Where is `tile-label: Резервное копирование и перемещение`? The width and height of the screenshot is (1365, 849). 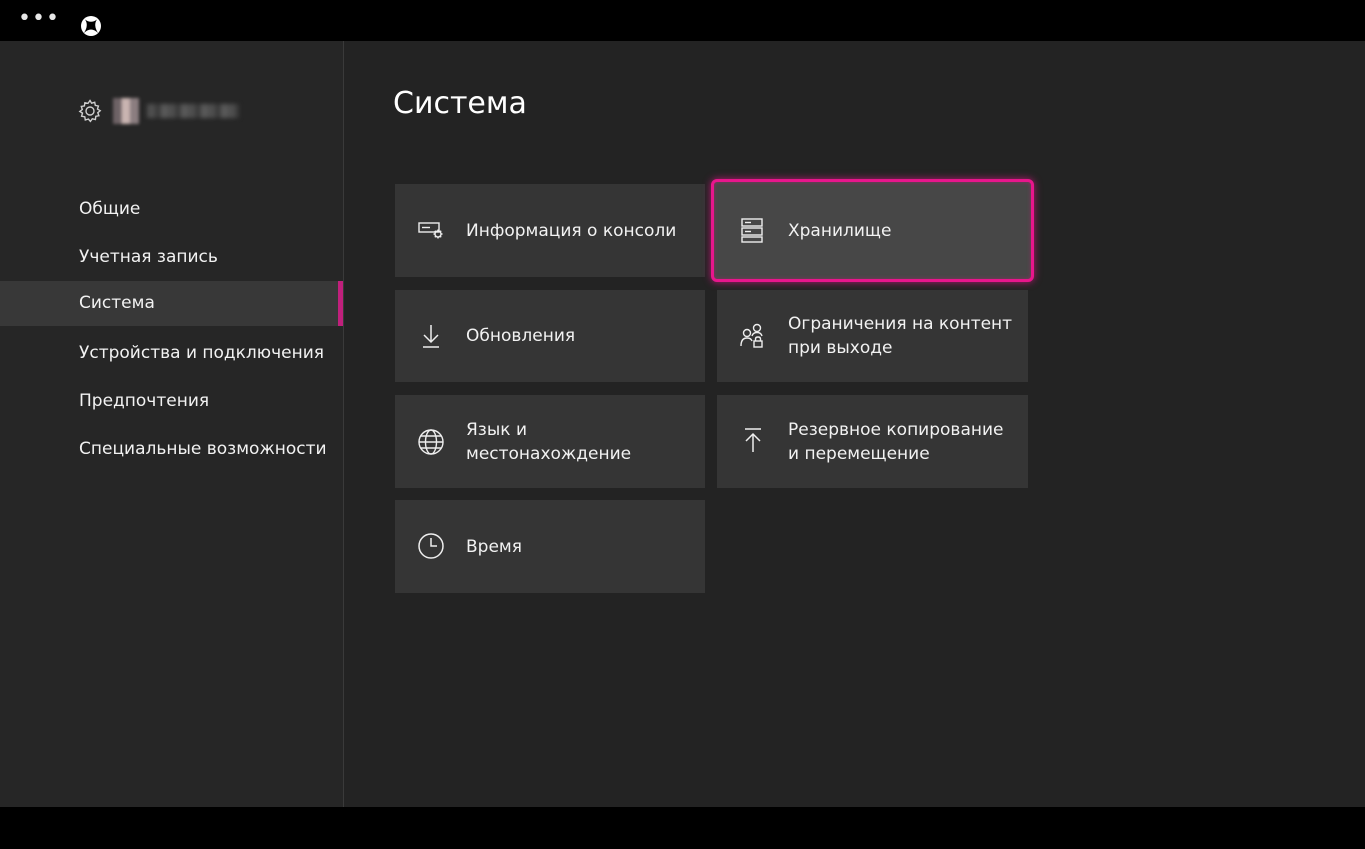 tile-label: Резервное копирование и перемещение is located at coordinates (896, 441).